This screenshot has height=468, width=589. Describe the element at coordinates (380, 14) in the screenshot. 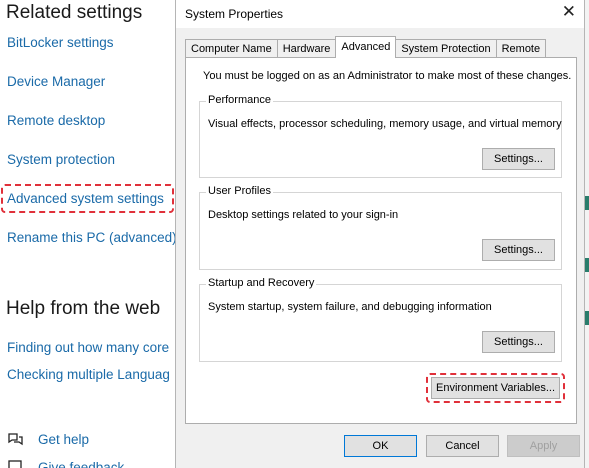

I see `dialog-titlebar: System Properties ✕` at that location.